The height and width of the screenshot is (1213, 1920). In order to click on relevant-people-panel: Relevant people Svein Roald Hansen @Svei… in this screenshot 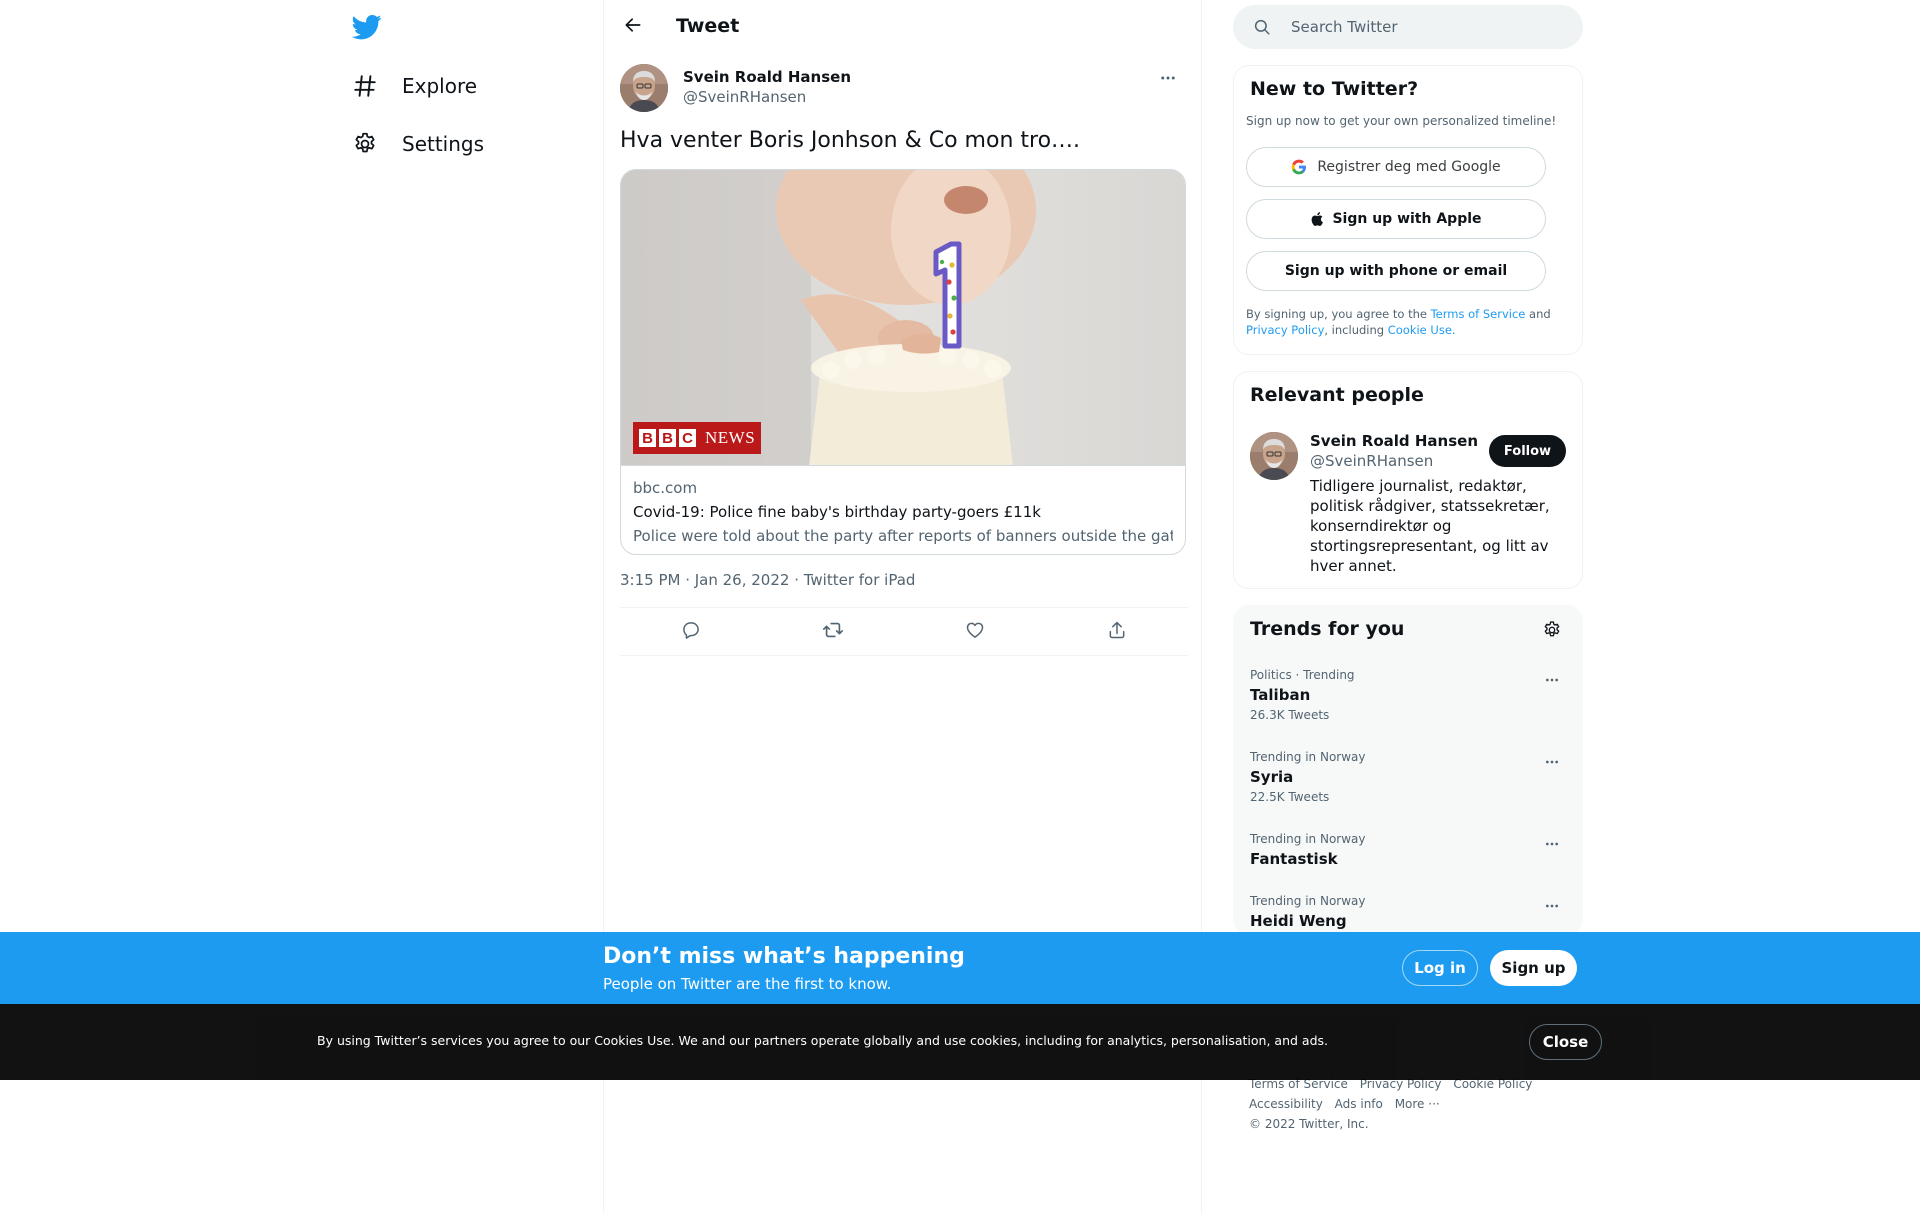, I will do `click(1408, 480)`.